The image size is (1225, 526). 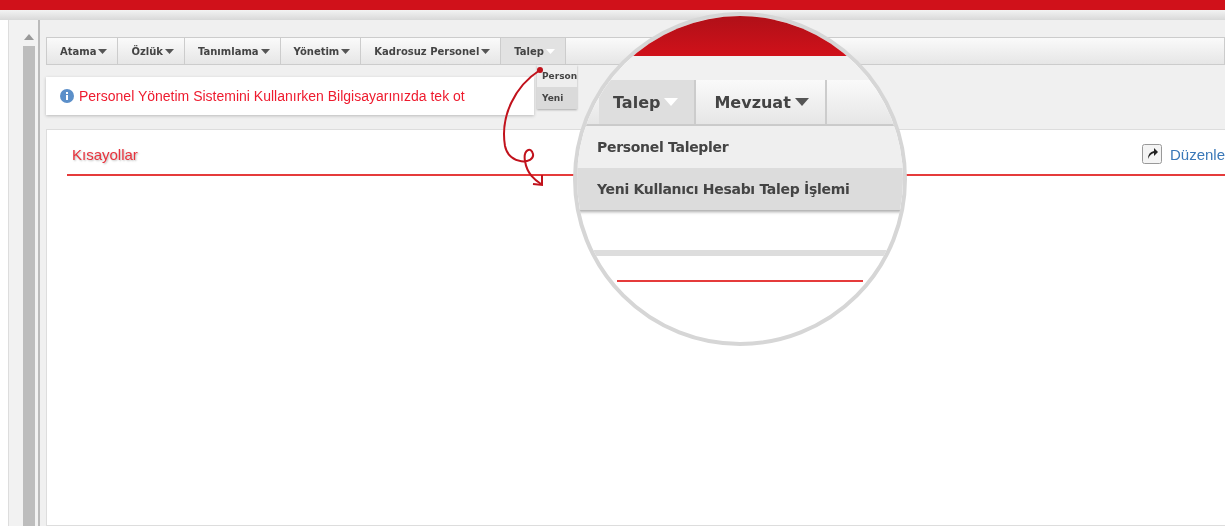 What do you see at coordinates (29, 286) in the screenshot?
I see `scrollbar-track` at bounding box center [29, 286].